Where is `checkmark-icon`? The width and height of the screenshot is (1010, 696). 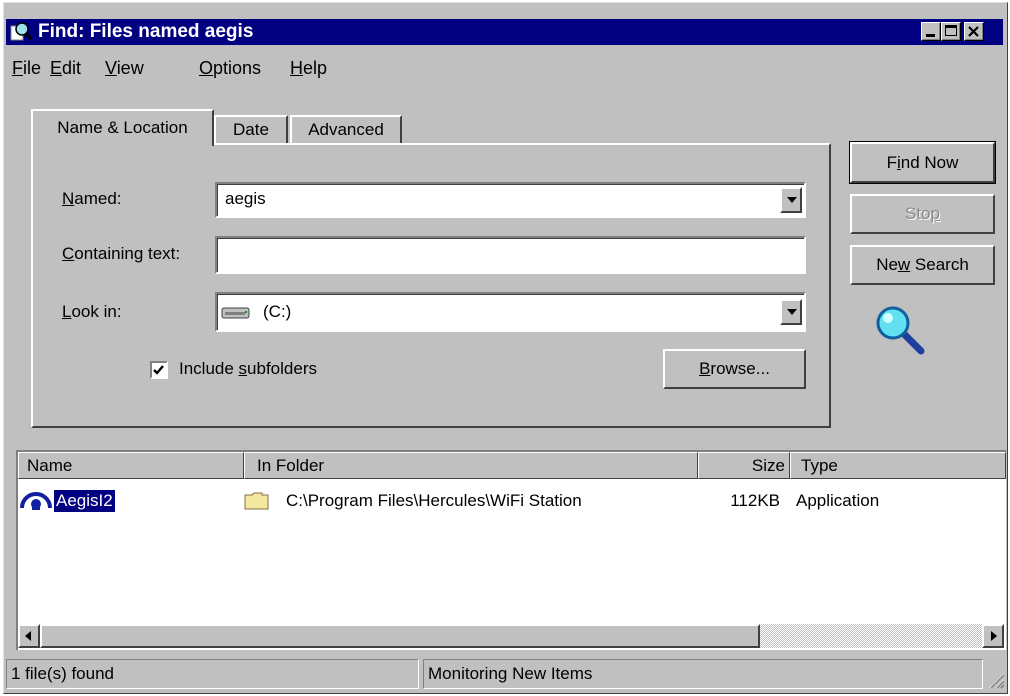 checkmark-icon is located at coordinates (158, 370).